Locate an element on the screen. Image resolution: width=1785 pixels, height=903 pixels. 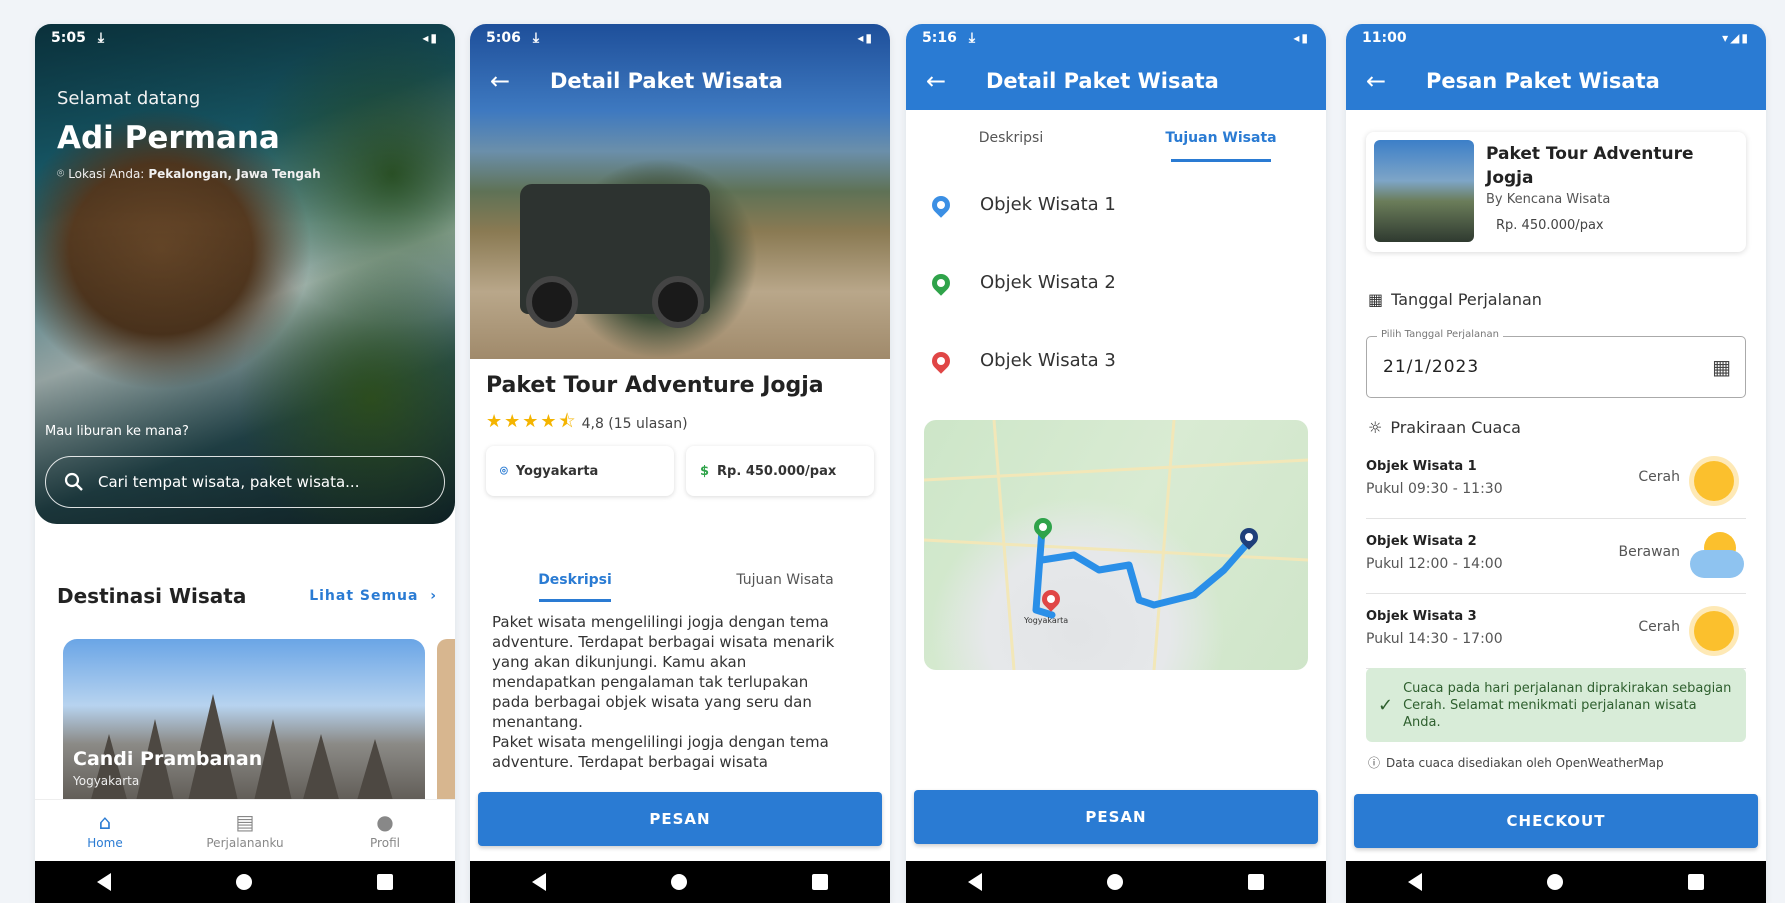
app-bar: ← Detail Paket Wisata is located at coordinates (1116, 81).